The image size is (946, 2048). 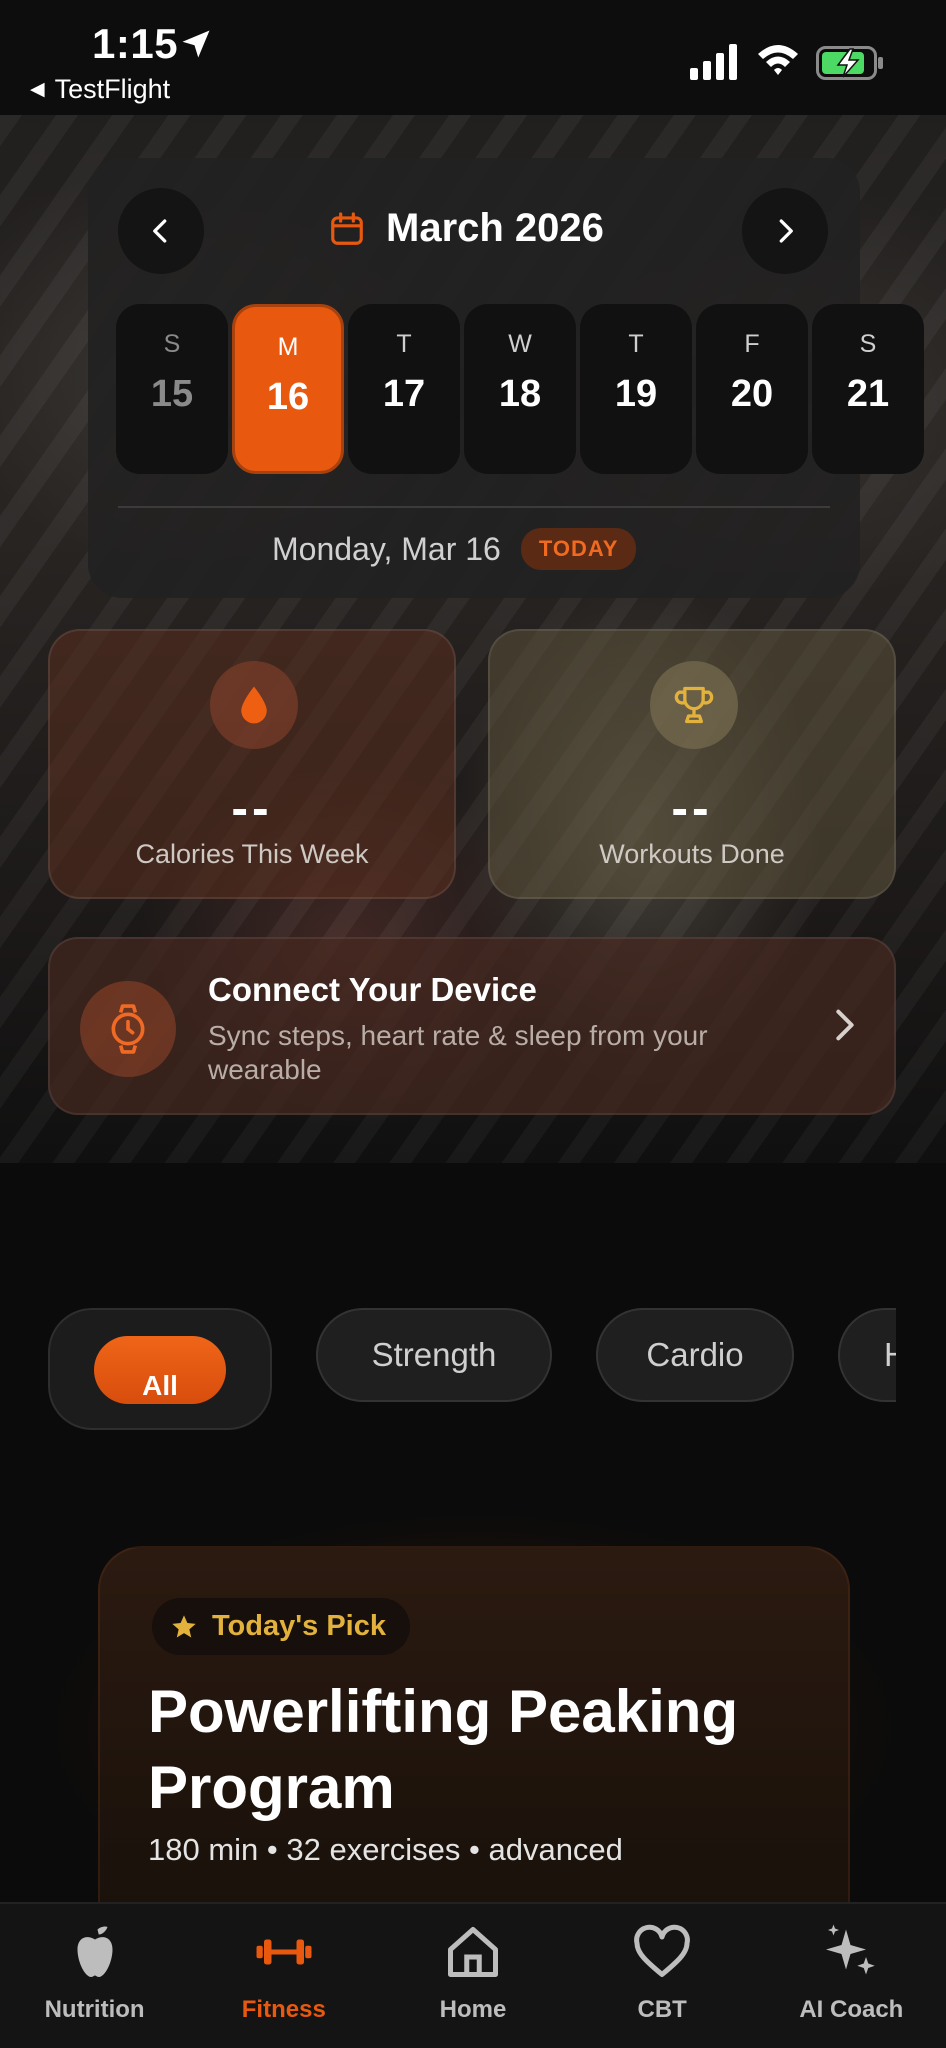 I want to click on todays-pick-badge: Today's Pick, so click(x=281, y=1626).